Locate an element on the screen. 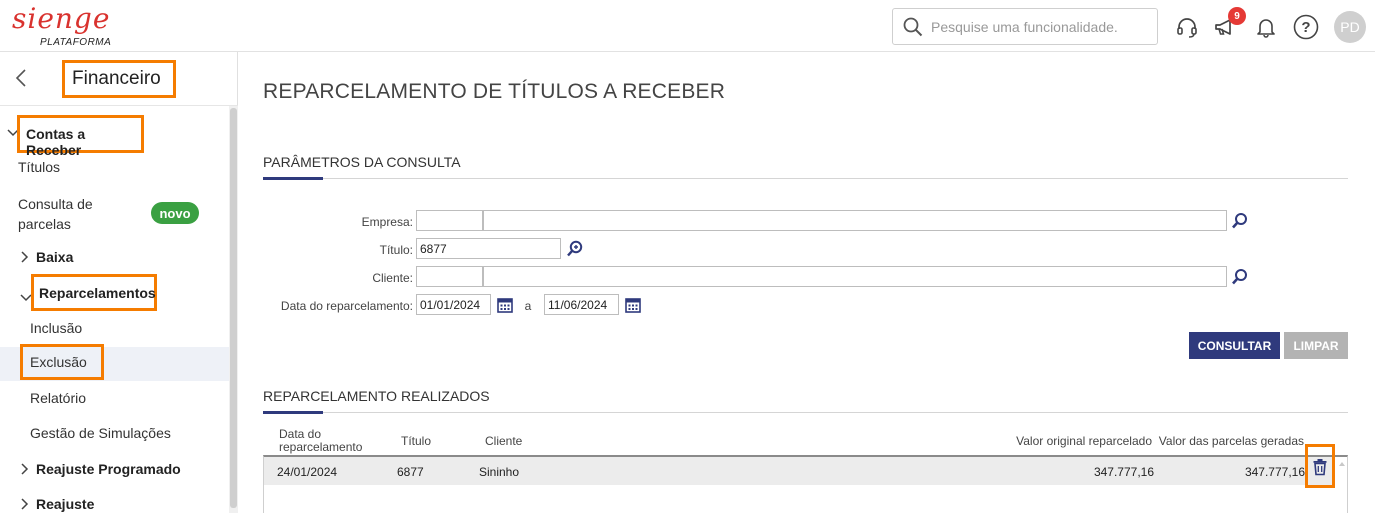  cliente-label: Cliente: is located at coordinates (392, 278).